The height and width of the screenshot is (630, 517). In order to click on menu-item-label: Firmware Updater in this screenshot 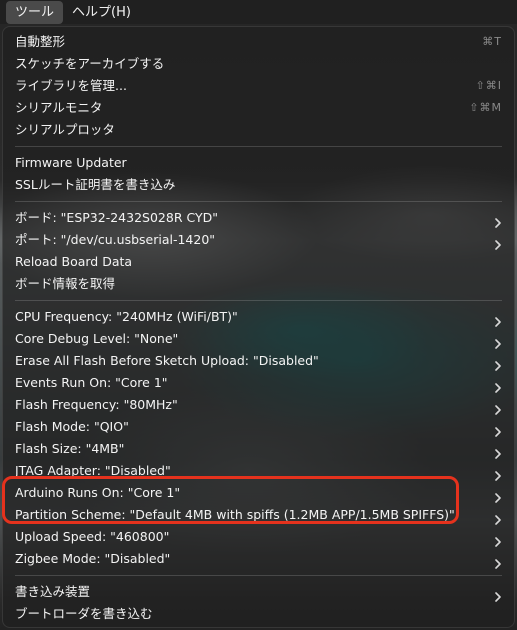, I will do `click(71, 162)`.